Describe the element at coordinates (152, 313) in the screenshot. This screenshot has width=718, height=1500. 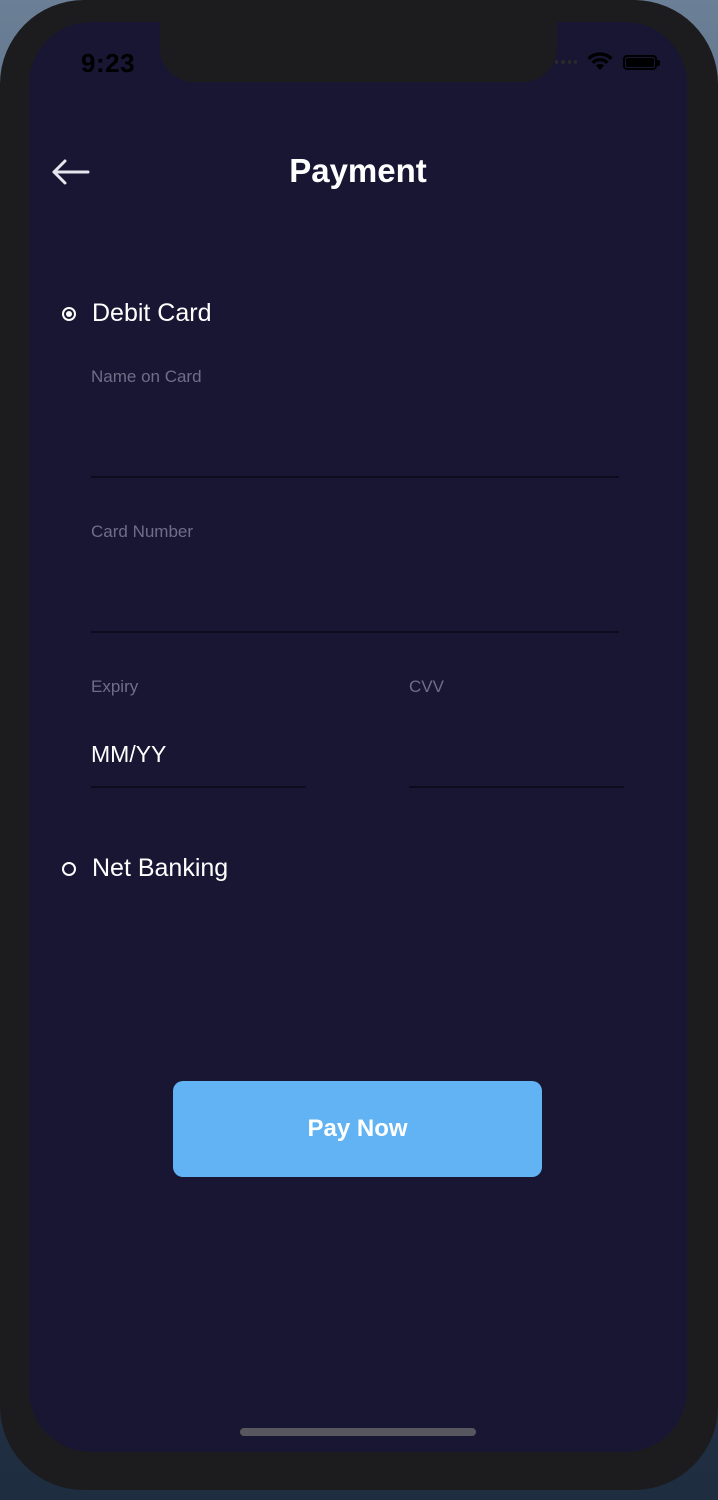
I see `debit-card-label: Debit Card` at that location.